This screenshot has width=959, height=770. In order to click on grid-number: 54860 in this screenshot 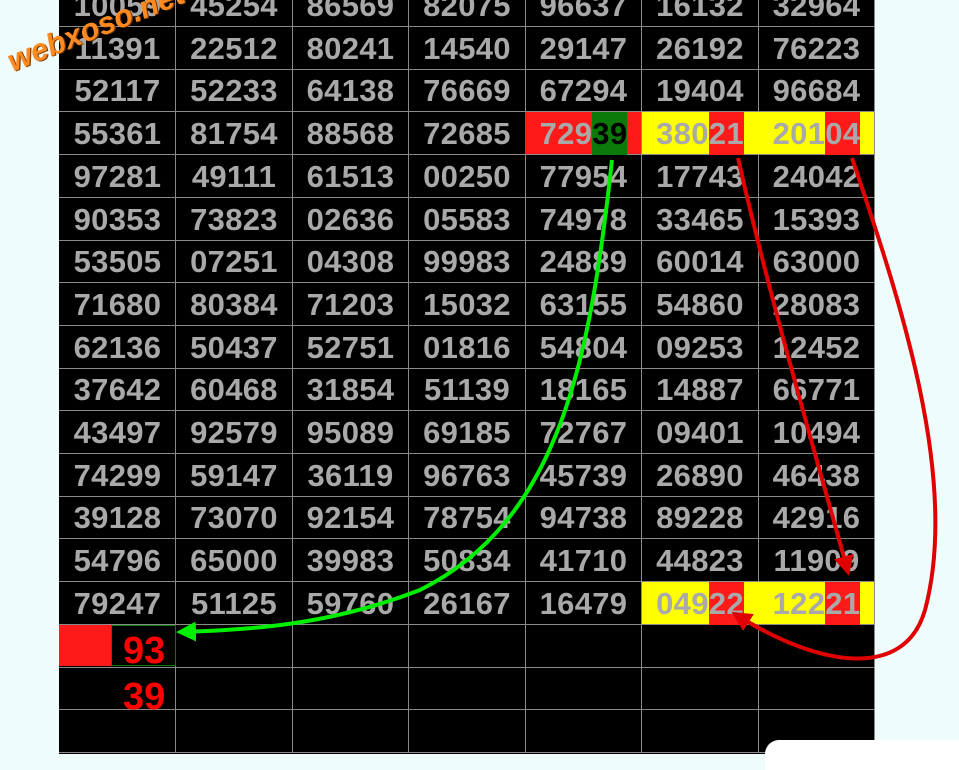, I will do `click(700, 304)`.